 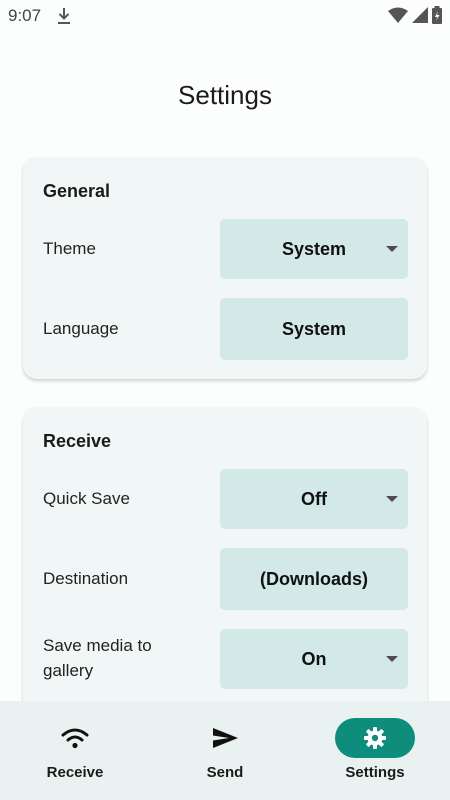 I want to click on send-icon, so click(x=225, y=738).